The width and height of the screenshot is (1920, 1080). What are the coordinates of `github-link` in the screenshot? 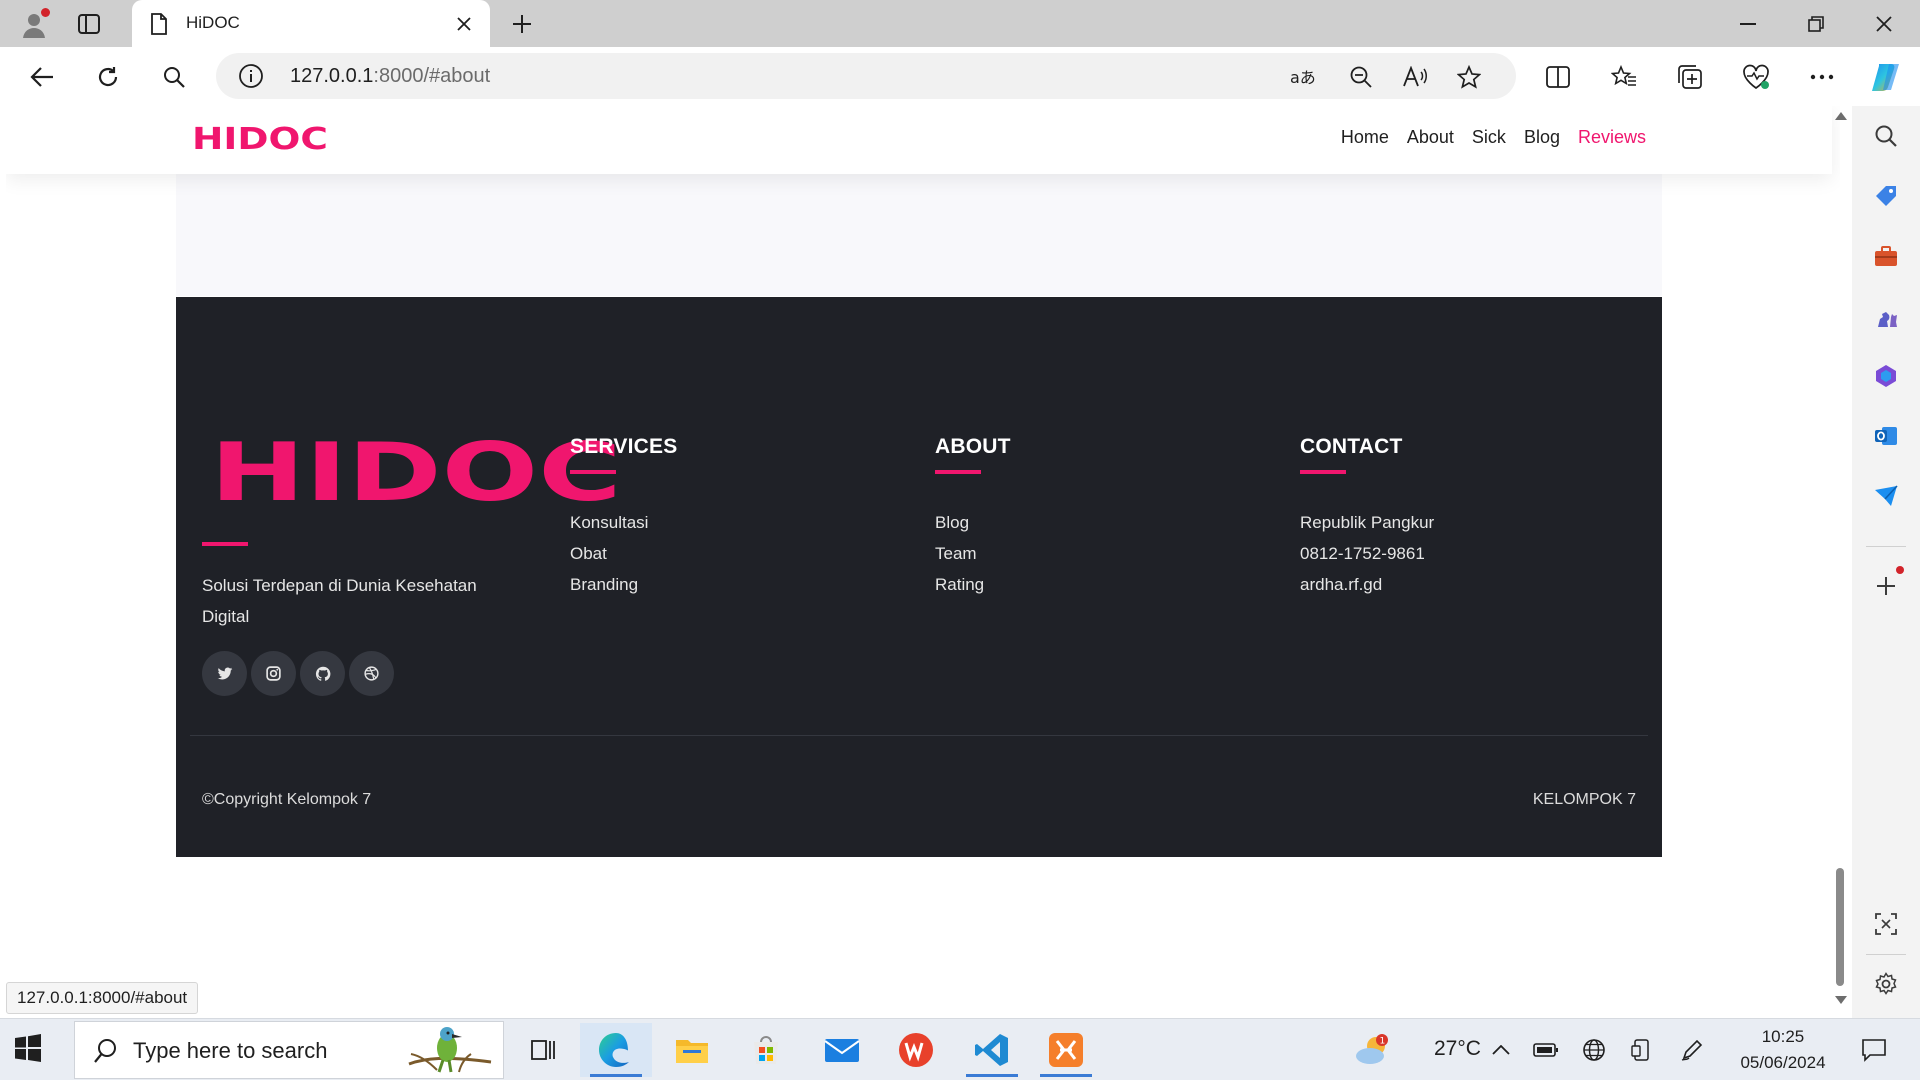 It's located at (322, 673).